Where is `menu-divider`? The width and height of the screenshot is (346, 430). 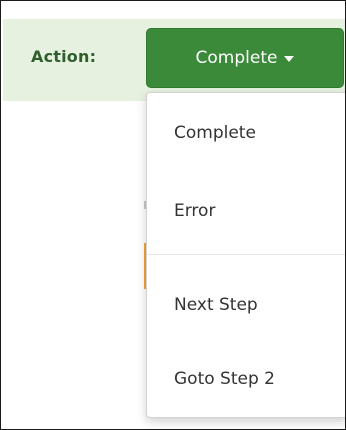 menu-divider is located at coordinates (246, 254).